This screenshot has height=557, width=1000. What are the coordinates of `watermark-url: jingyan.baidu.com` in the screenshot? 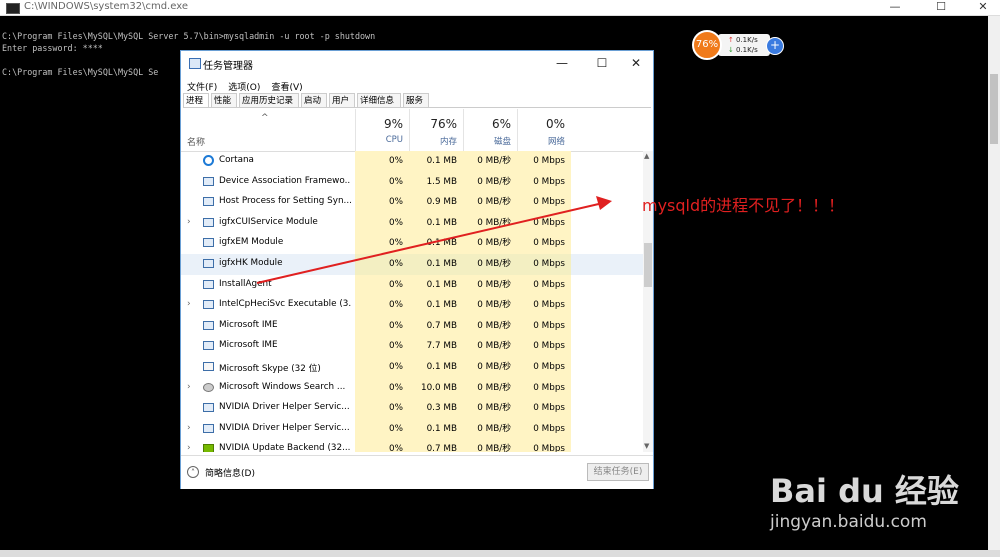 It's located at (848, 522).